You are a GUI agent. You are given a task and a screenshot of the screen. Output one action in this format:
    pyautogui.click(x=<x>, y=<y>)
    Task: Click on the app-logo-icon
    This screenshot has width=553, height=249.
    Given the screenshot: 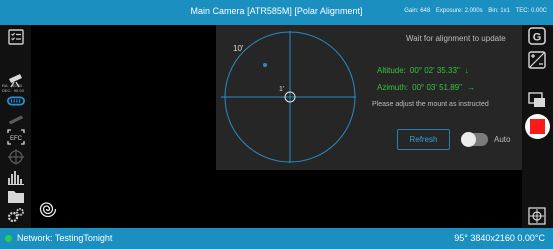 What is the action you would take?
    pyautogui.click(x=48, y=209)
    